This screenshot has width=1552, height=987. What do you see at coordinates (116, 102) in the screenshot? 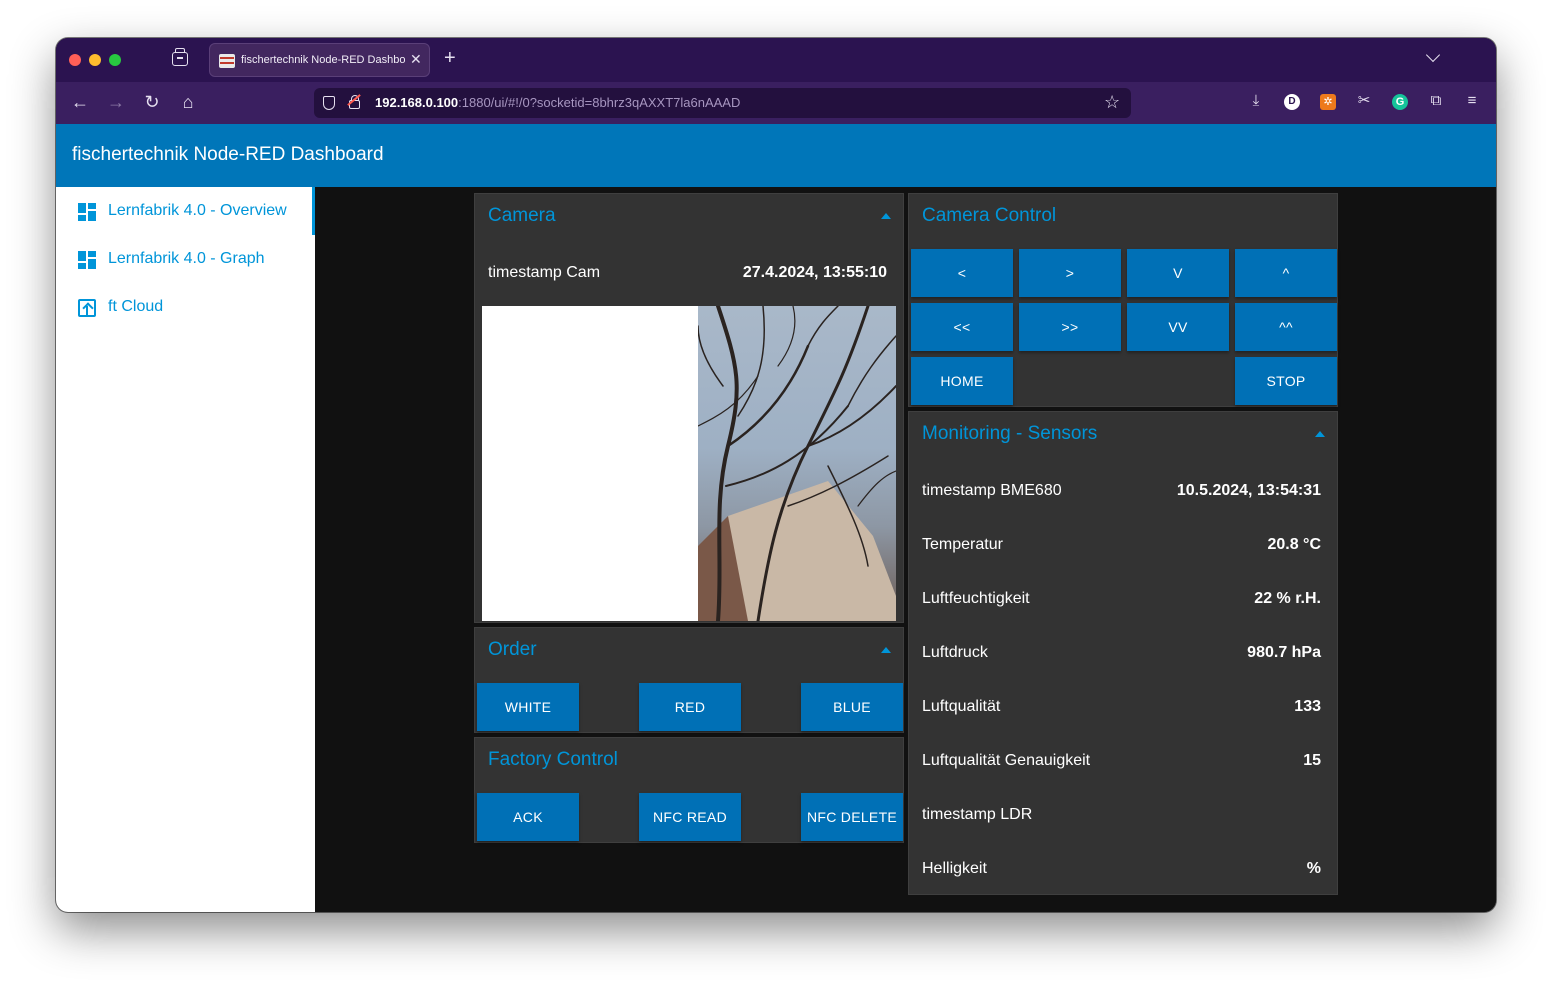
I see `forward-arrow-icon: →` at bounding box center [116, 102].